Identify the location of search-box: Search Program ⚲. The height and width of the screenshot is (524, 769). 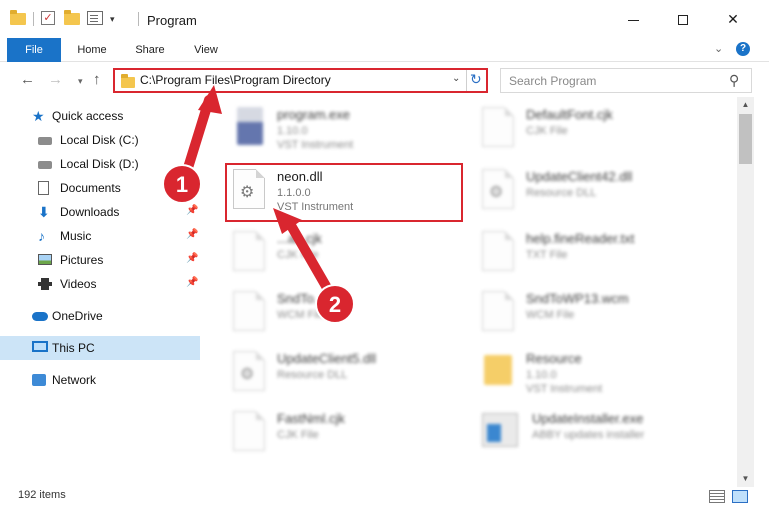
(626, 80).